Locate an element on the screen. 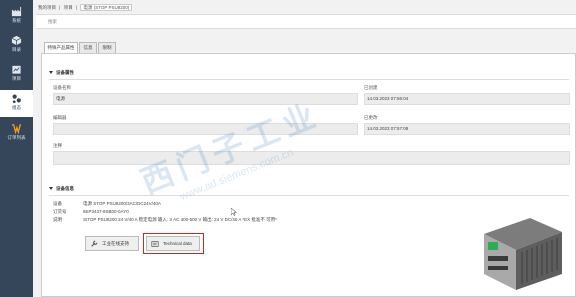 This screenshot has height=297, width=576. sidebar-item-order-list: 订单列表 is located at coordinates (16, 133).